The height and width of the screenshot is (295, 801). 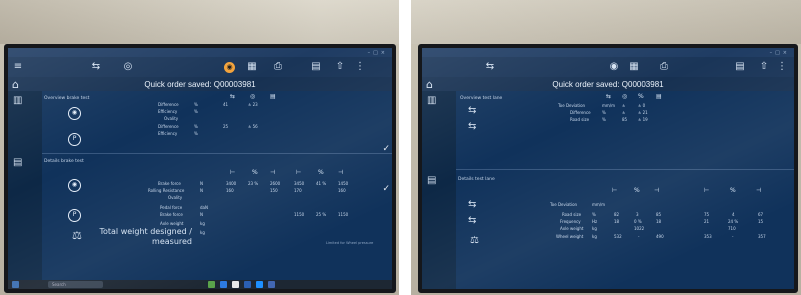 I want to click on total-weight-unit: kg, so click(x=202, y=232).